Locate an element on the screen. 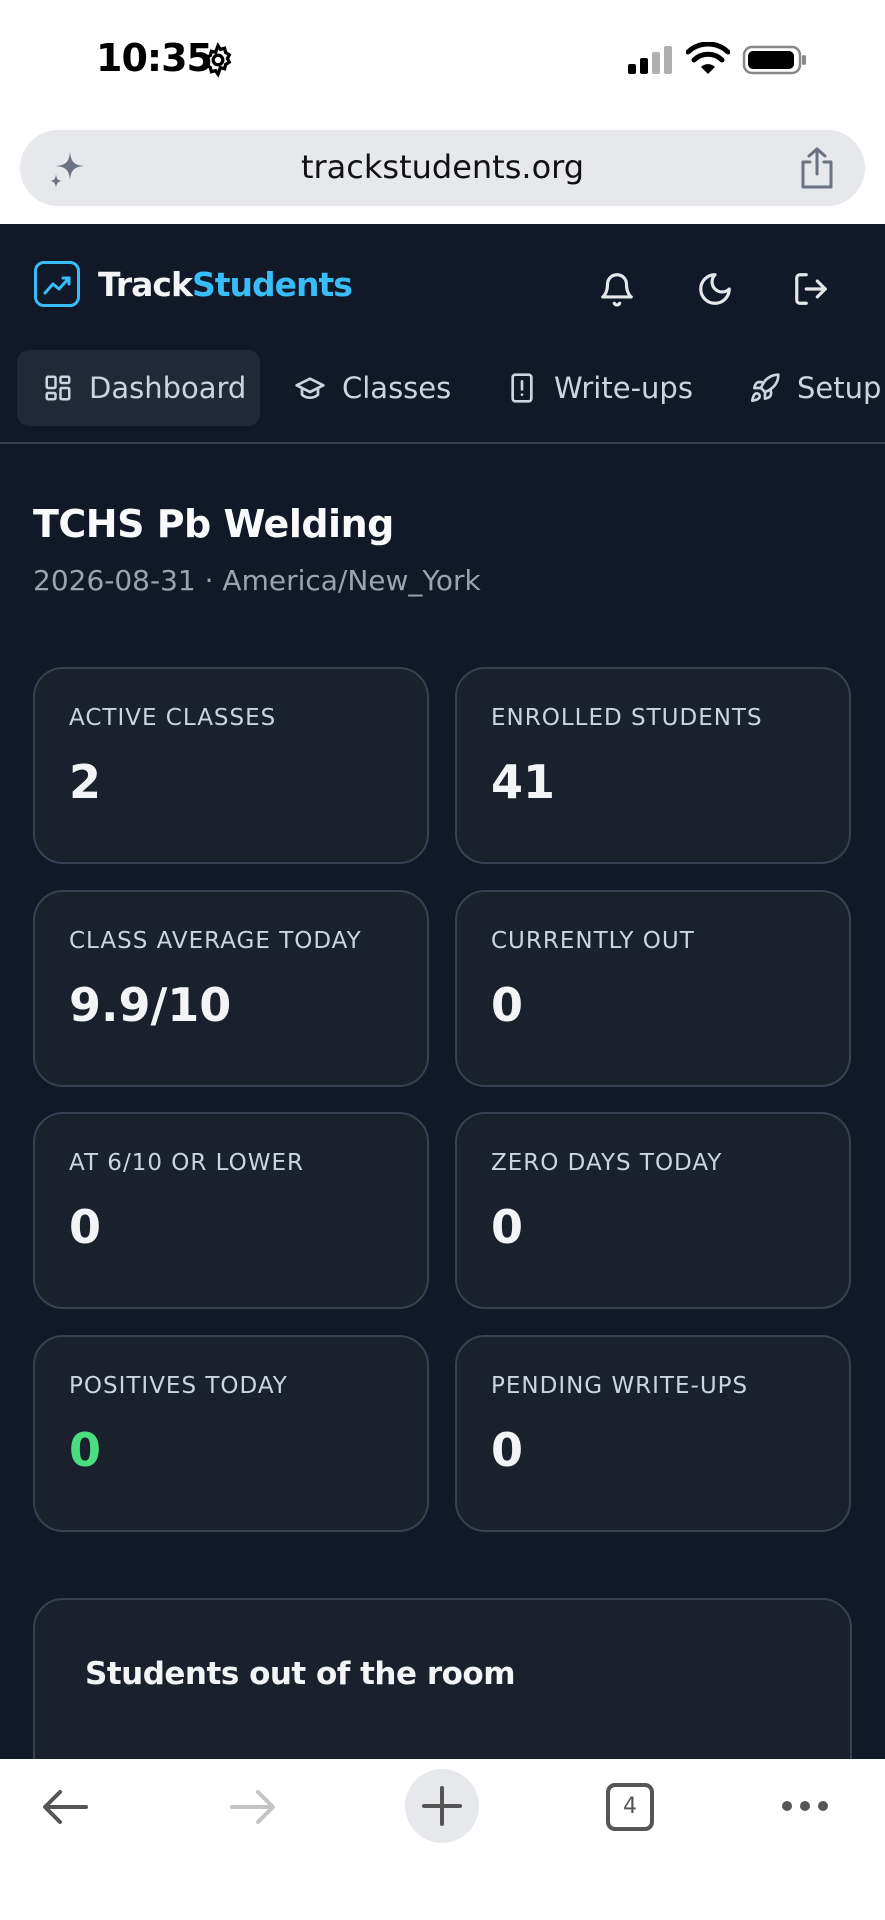 The image size is (885, 1920). page-subtitle: 2026-08-31 · America/New_York is located at coordinates (257, 580).